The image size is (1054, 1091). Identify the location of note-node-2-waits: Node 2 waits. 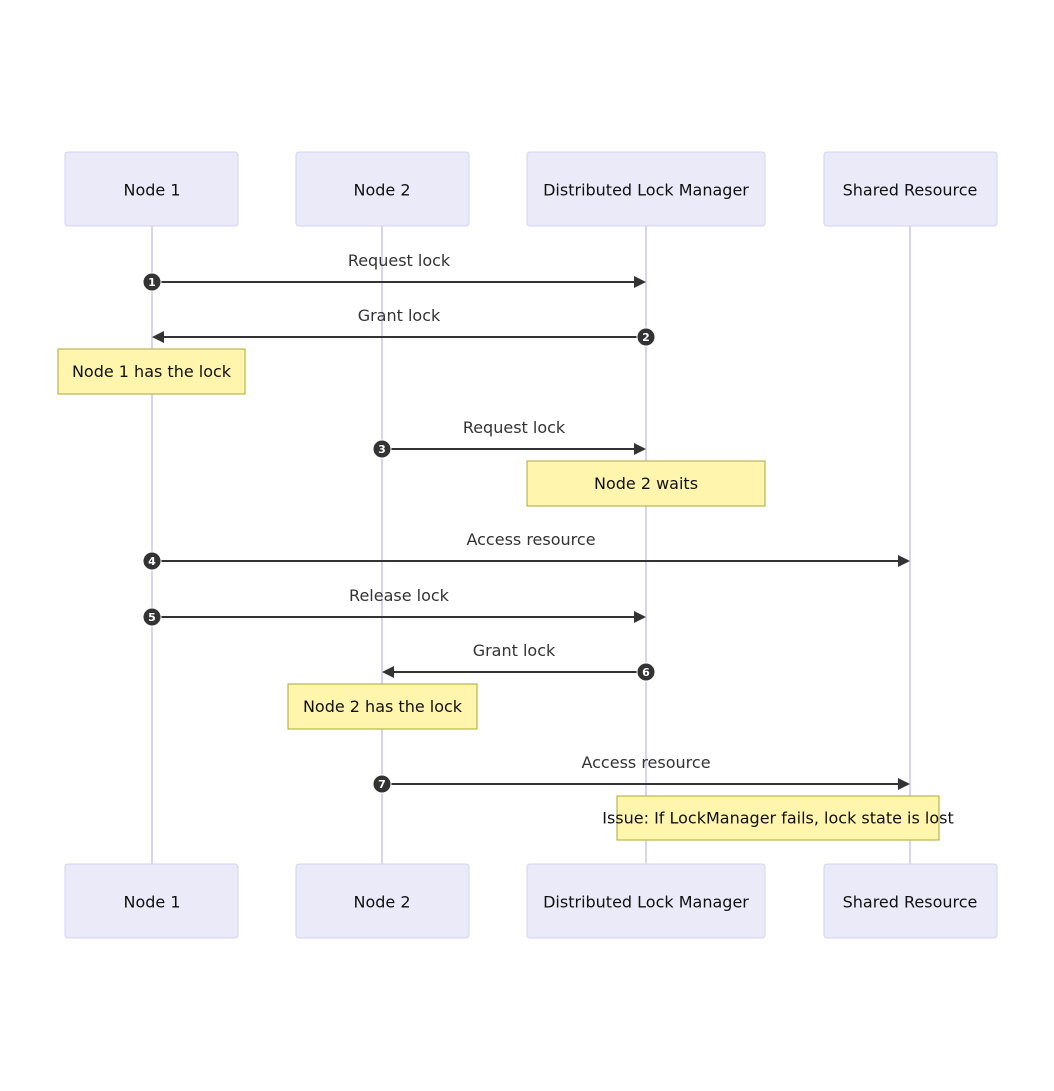
(646, 483).